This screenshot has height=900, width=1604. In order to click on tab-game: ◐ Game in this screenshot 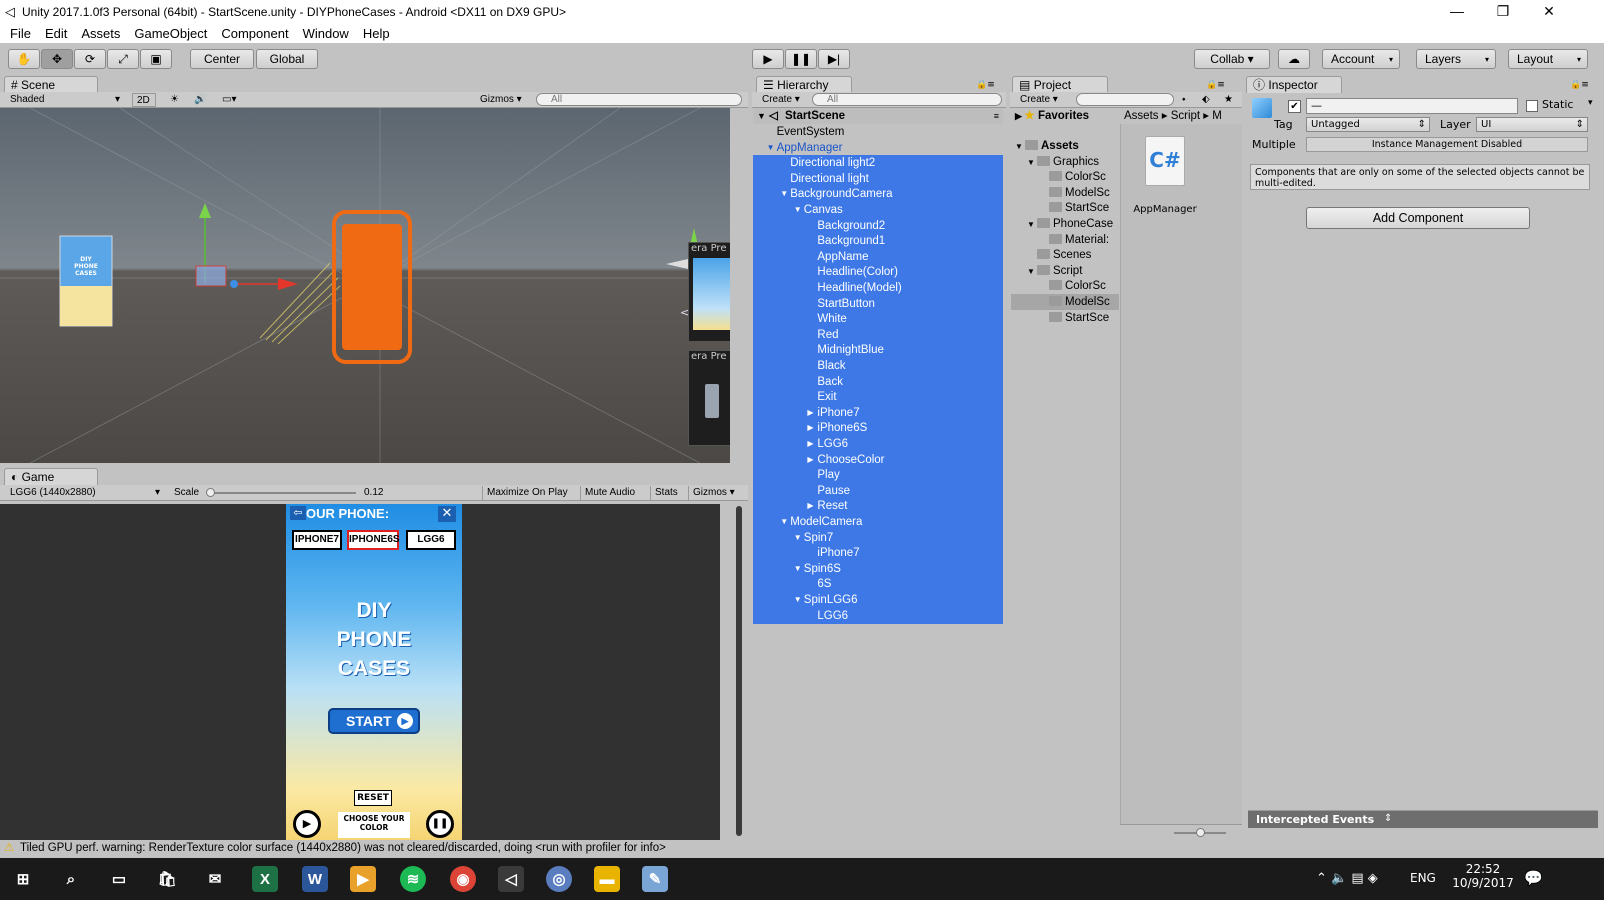, I will do `click(51, 476)`.